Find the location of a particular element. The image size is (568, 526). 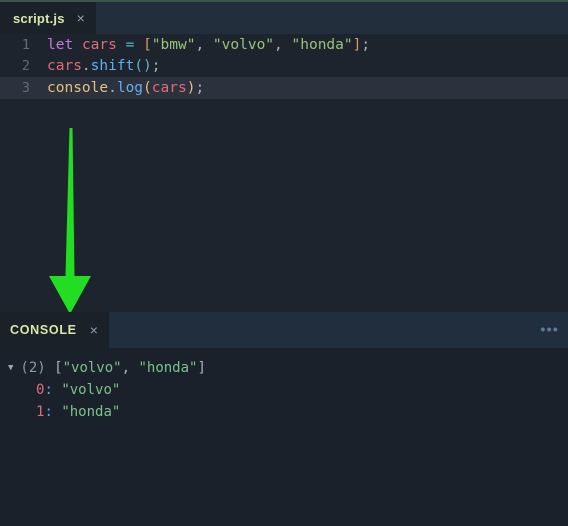

code-token: "volvo" is located at coordinates (243, 44).